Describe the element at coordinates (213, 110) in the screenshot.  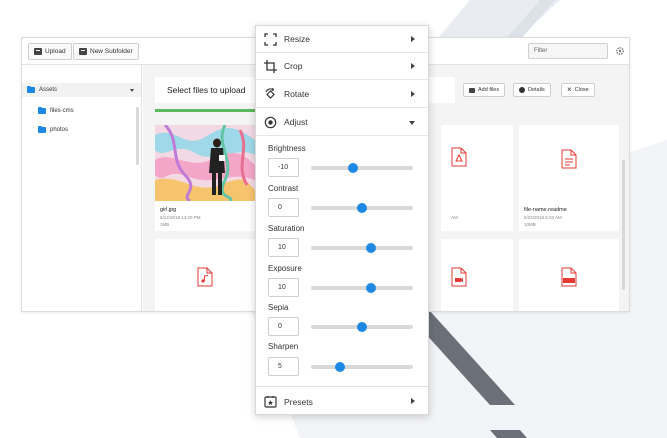
I see `upload-progress-bar` at that location.